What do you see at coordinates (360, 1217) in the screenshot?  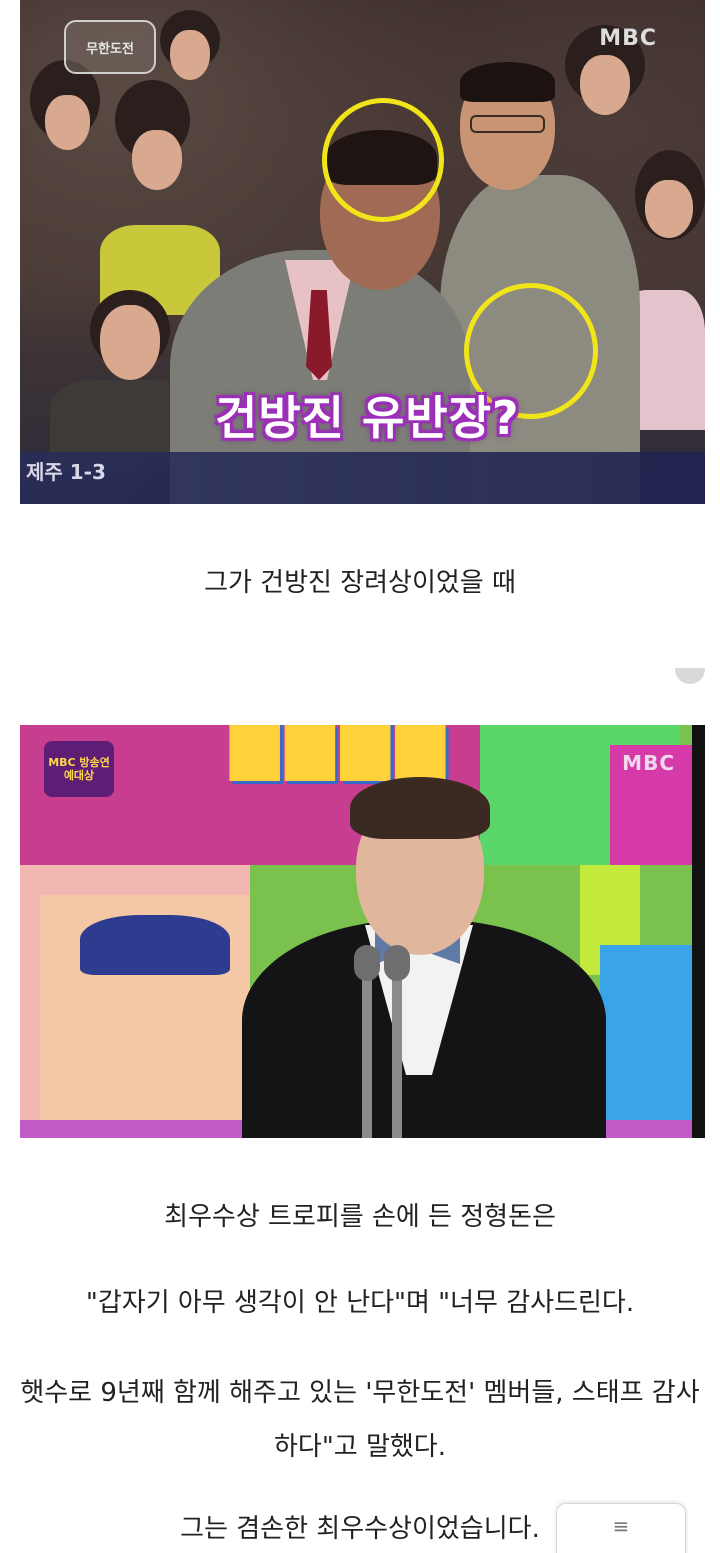 I see `paragraph: 최우수상 트로피를 손에 든 정형돈은` at bounding box center [360, 1217].